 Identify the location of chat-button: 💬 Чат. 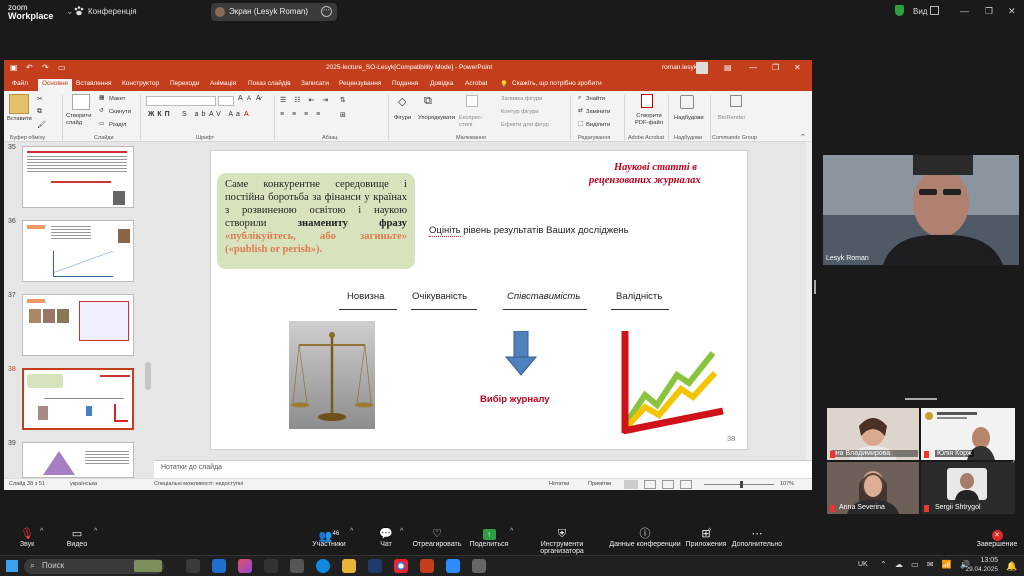
(386, 537).